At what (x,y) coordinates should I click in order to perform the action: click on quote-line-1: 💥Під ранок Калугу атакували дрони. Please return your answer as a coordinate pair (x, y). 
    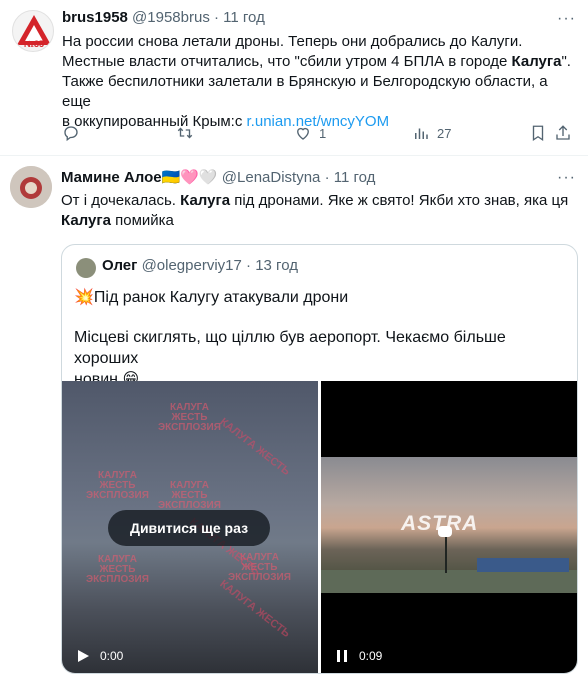
    Looking at the image, I should click on (211, 297).